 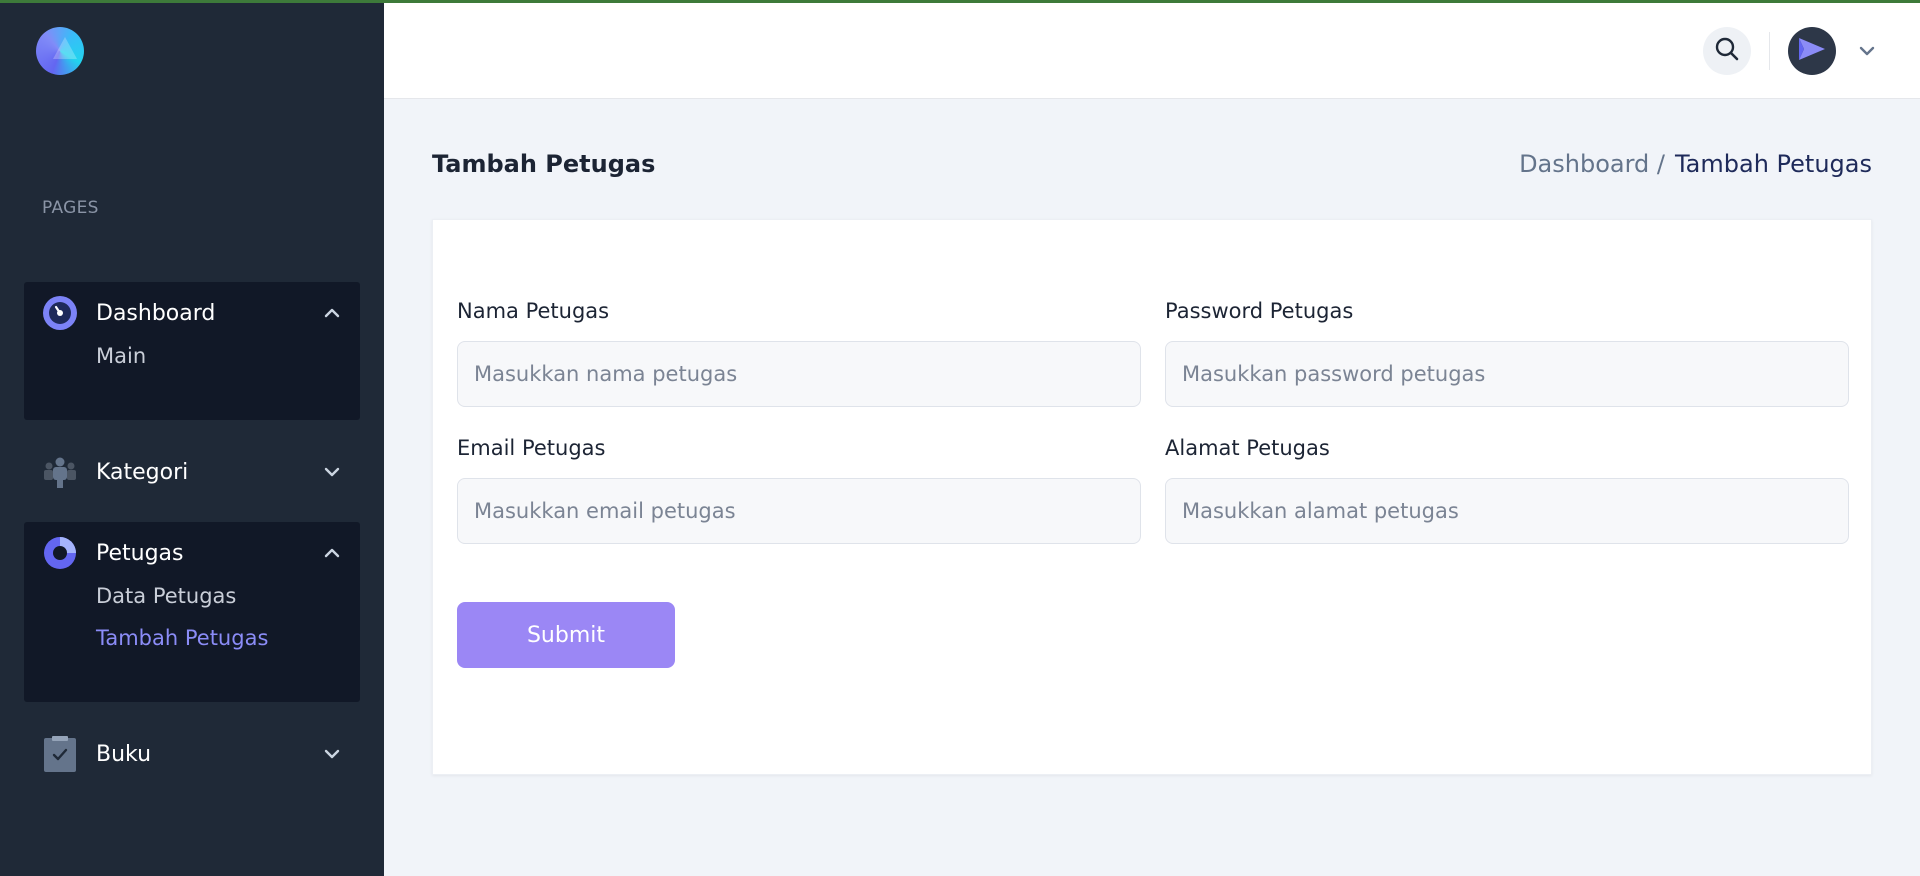 I want to click on password-petugas-input, so click(x=1507, y=374).